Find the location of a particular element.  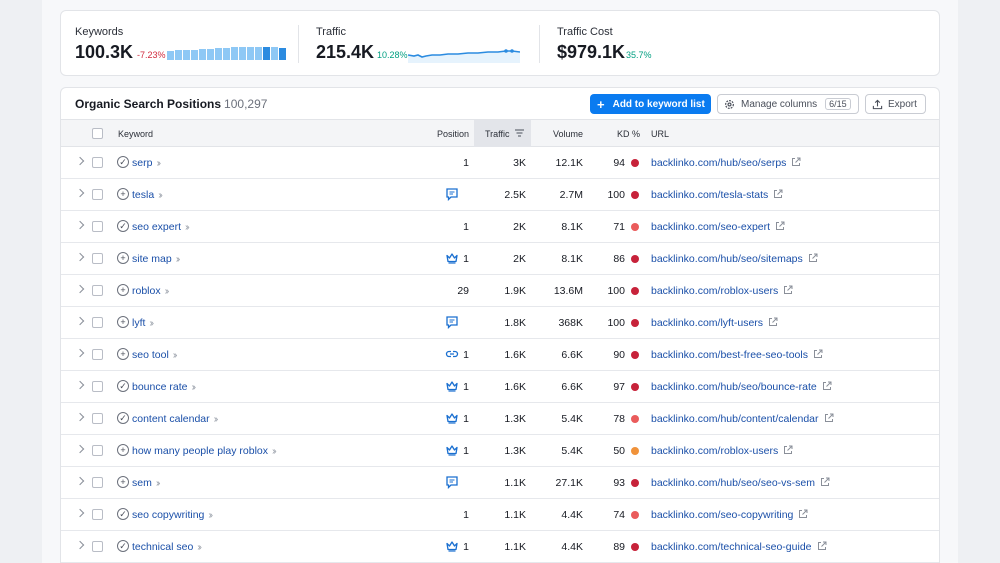

url-link: backlinko.com/hub/seo/serps is located at coordinates (726, 163).